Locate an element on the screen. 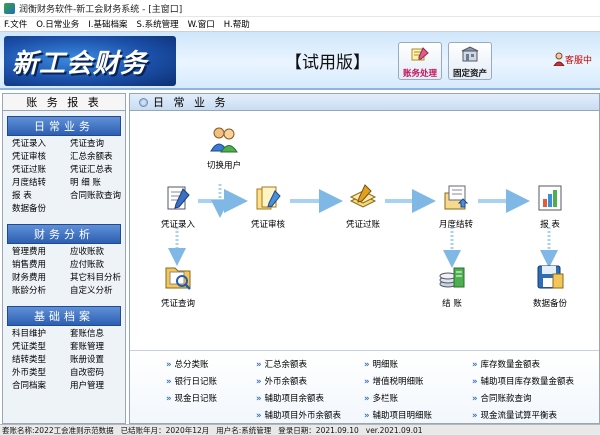 This screenshot has width=600, height=435. sidebar-section-basic: 基础档案 is located at coordinates (64, 316).